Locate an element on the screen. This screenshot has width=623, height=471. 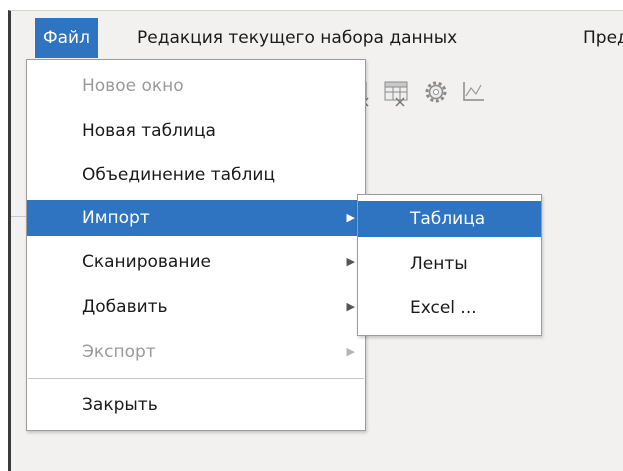
menu-item-label: Добавить is located at coordinates (125, 307).